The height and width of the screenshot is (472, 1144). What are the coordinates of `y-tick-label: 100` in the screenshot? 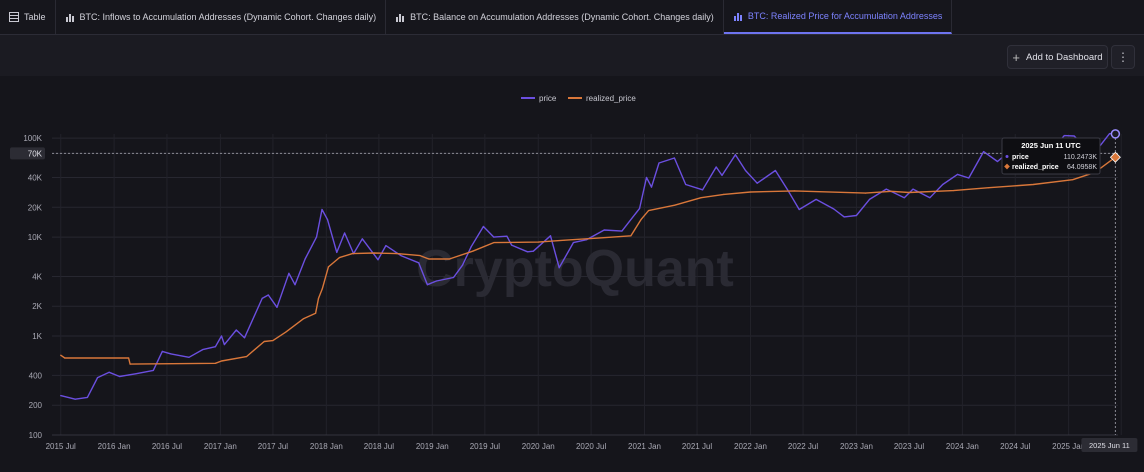 It's located at (36, 435).